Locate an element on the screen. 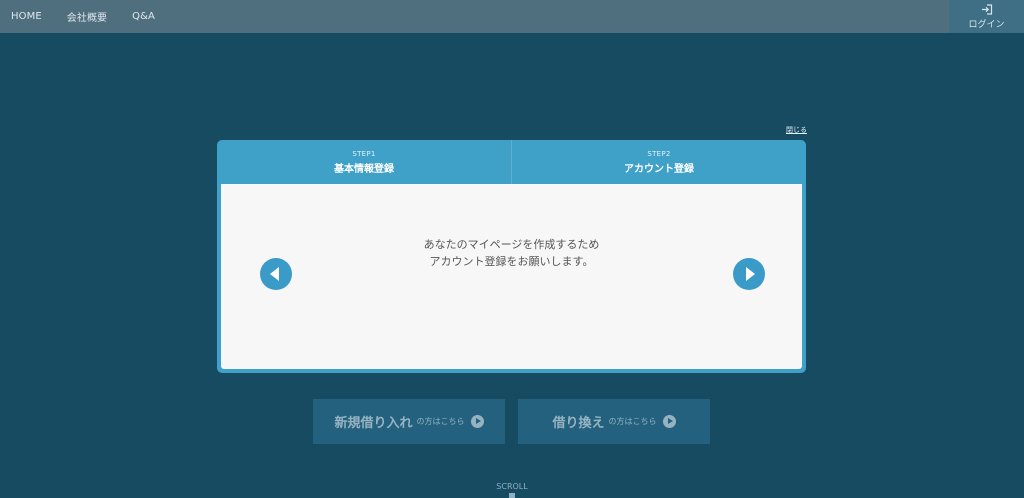 The height and width of the screenshot is (498, 1024). step-1-title: 基本情報登録 is located at coordinates (364, 169).